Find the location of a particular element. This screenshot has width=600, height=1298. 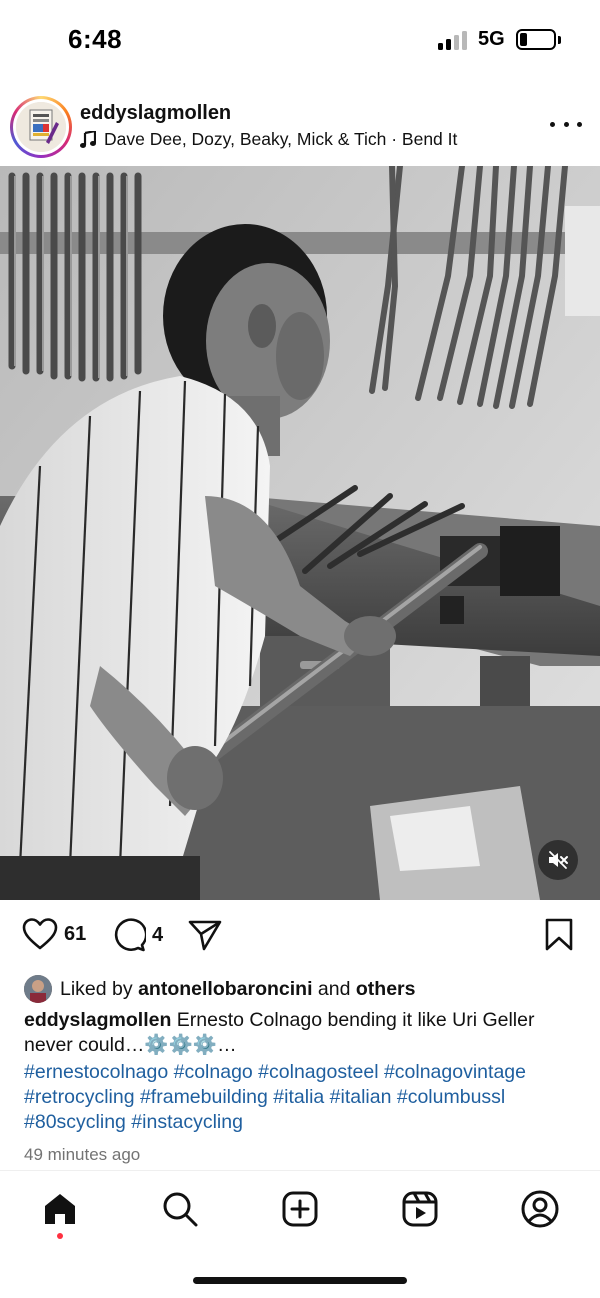

home-icon is located at coordinates (60, 1209).